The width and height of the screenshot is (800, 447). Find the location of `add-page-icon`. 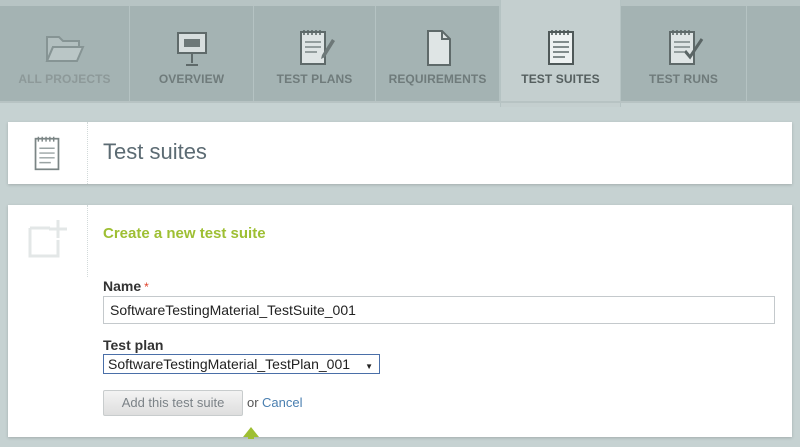

add-page-icon is located at coordinates (47, 239).